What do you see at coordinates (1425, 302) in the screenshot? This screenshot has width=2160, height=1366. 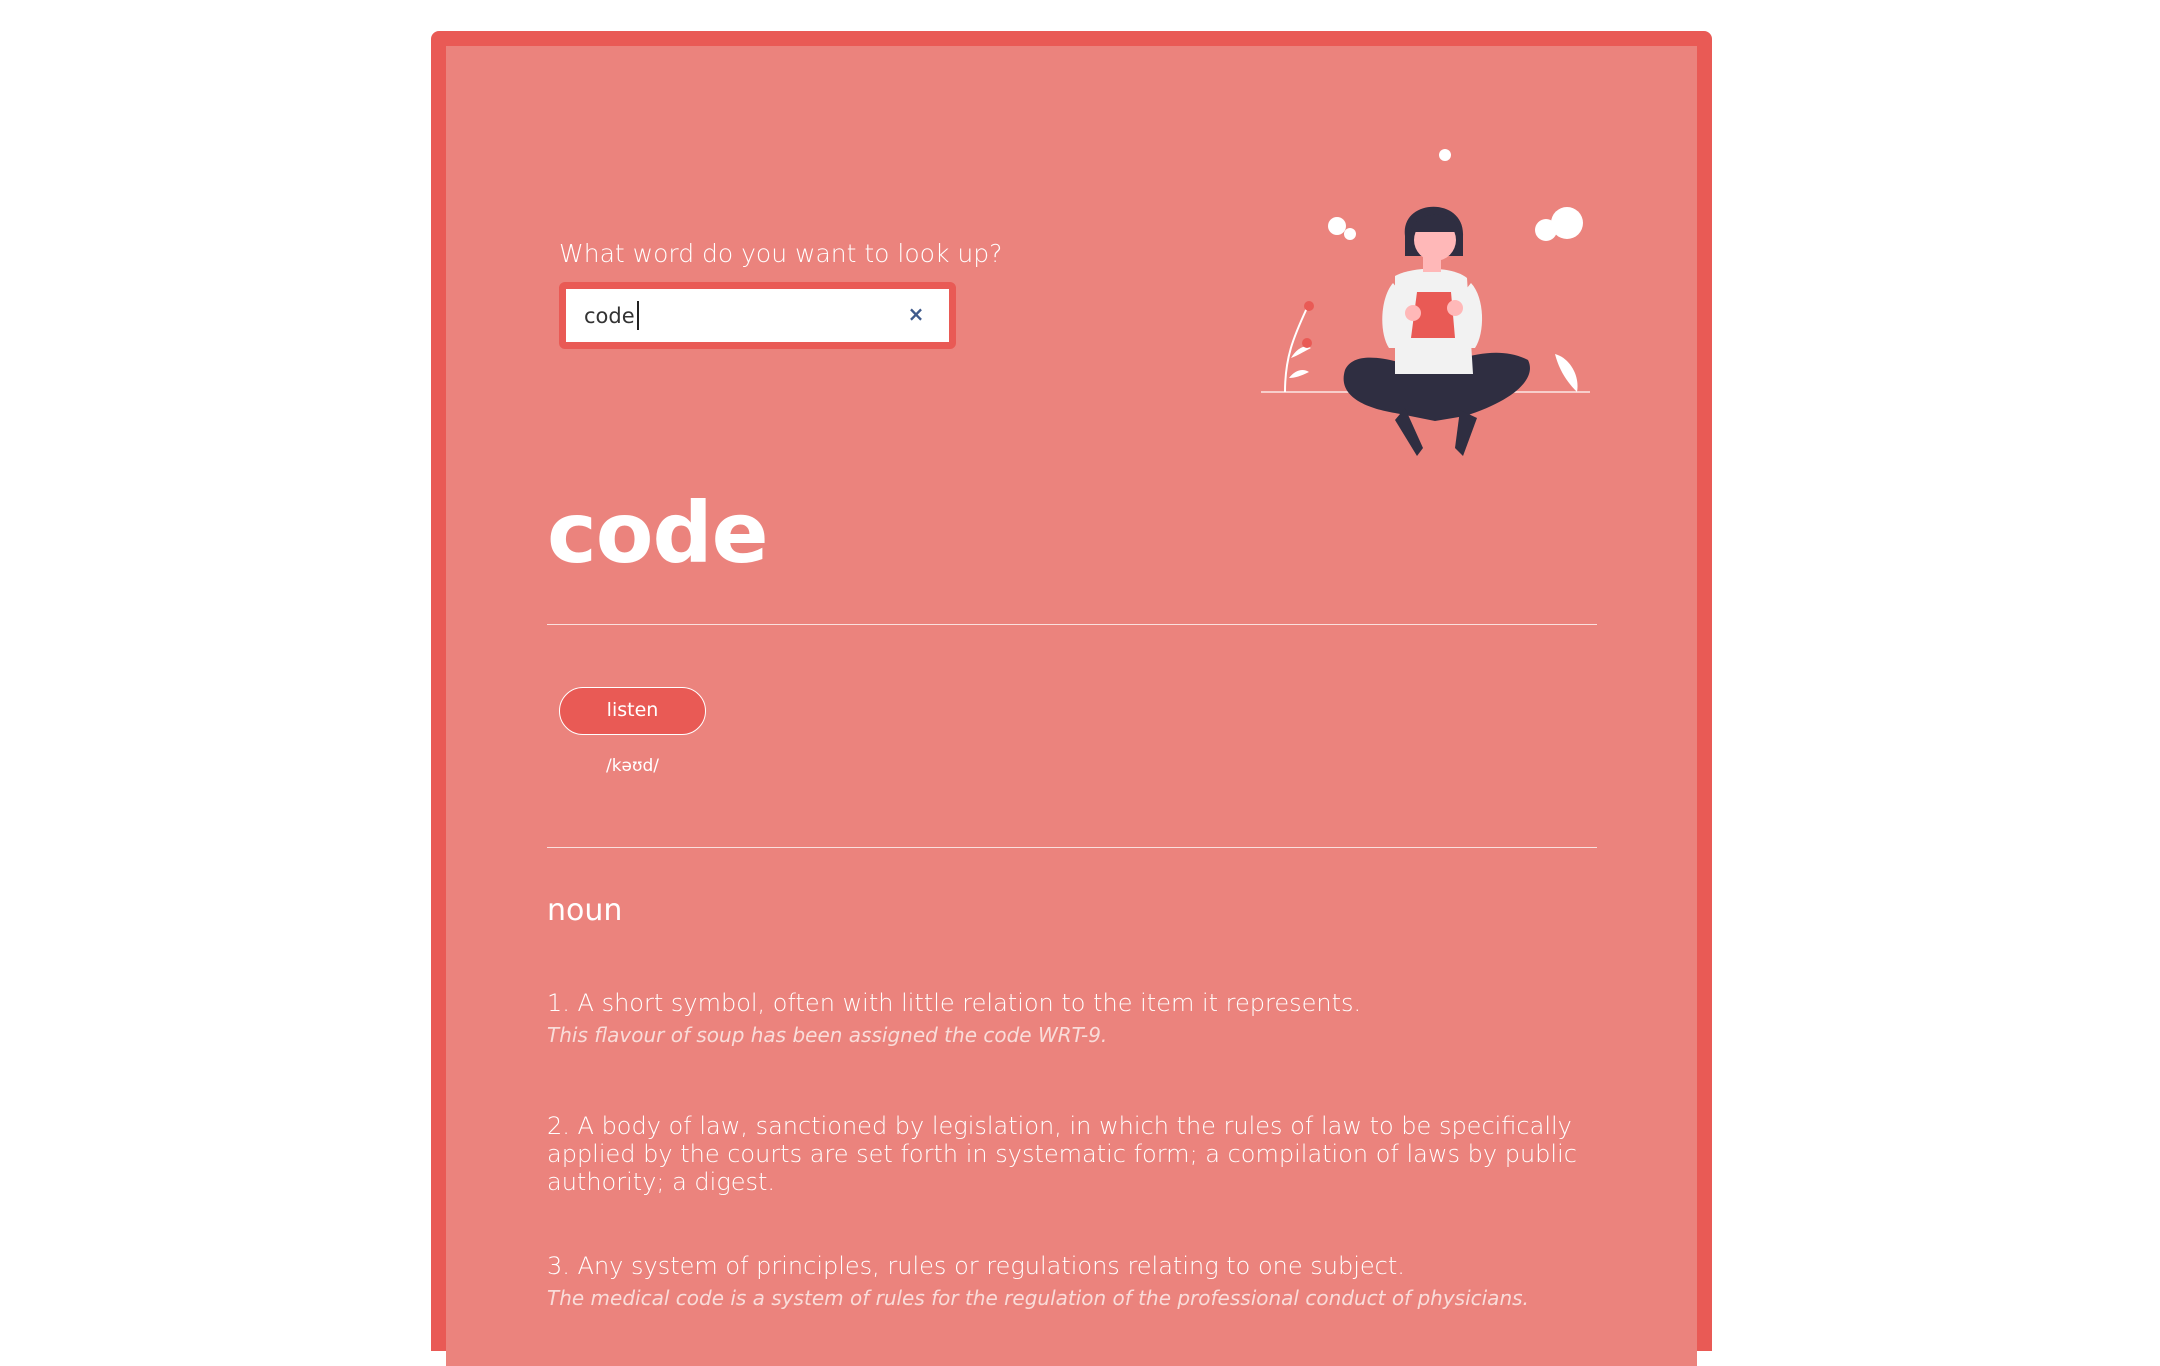 I see `person-reading-illustration` at bounding box center [1425, 302].